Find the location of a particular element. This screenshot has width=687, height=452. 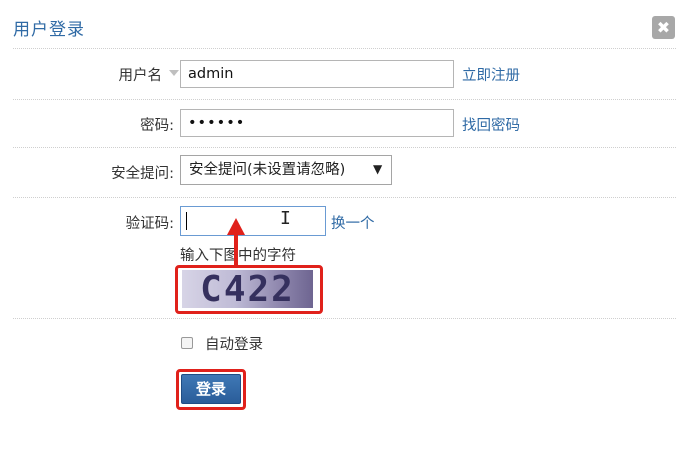

red-arrow-annotation is located at coordinates (236, 242).